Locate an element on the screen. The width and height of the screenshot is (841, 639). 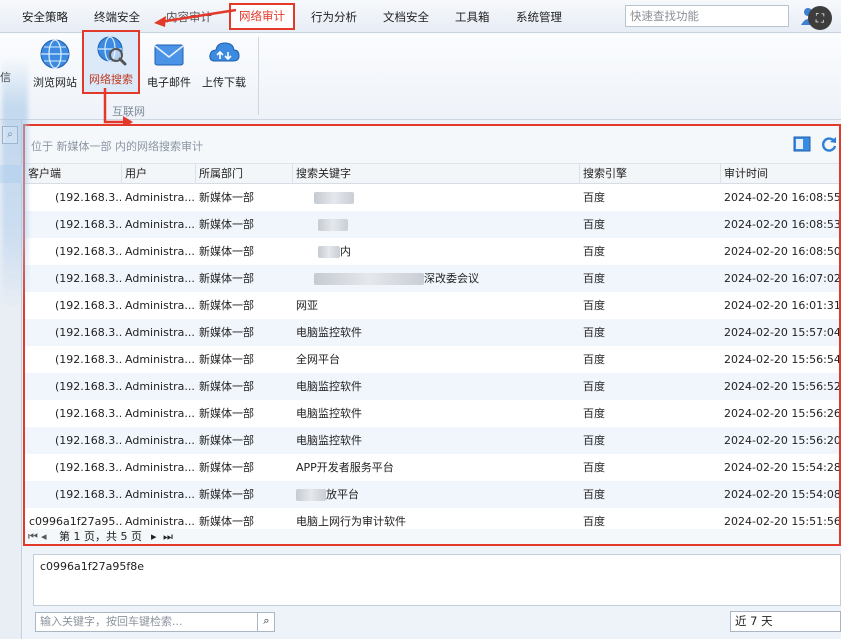
email-button: 电子邮件 is located at coordinates (169, 64).